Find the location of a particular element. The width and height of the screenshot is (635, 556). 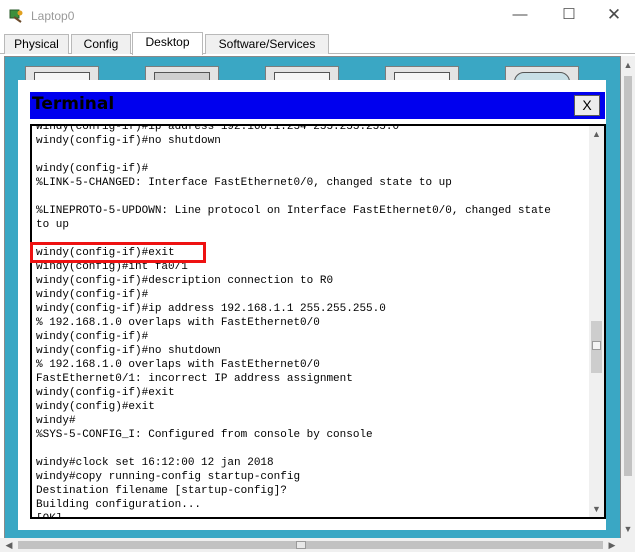

terminal-line: to up is located at coordinates (53, 225).